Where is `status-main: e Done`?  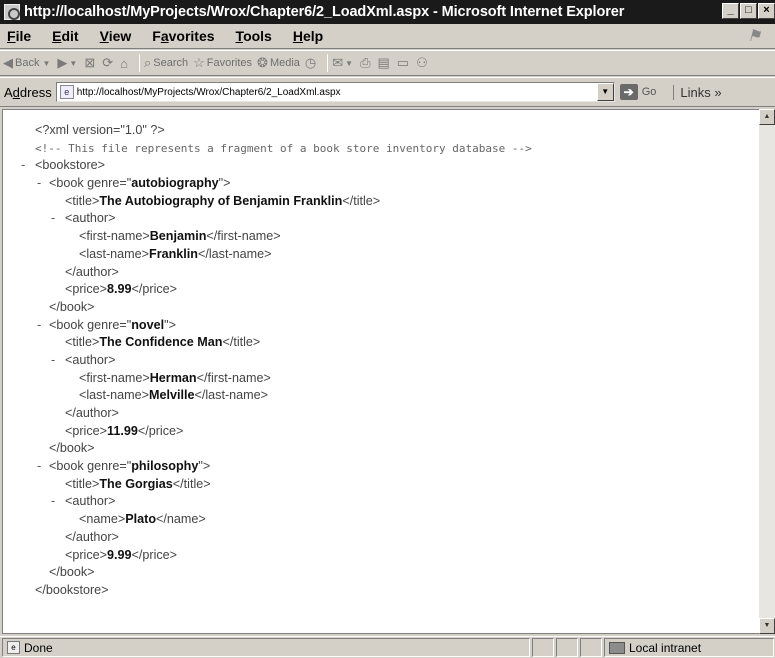
status-main: e Done is located at coordinates (266, 647).